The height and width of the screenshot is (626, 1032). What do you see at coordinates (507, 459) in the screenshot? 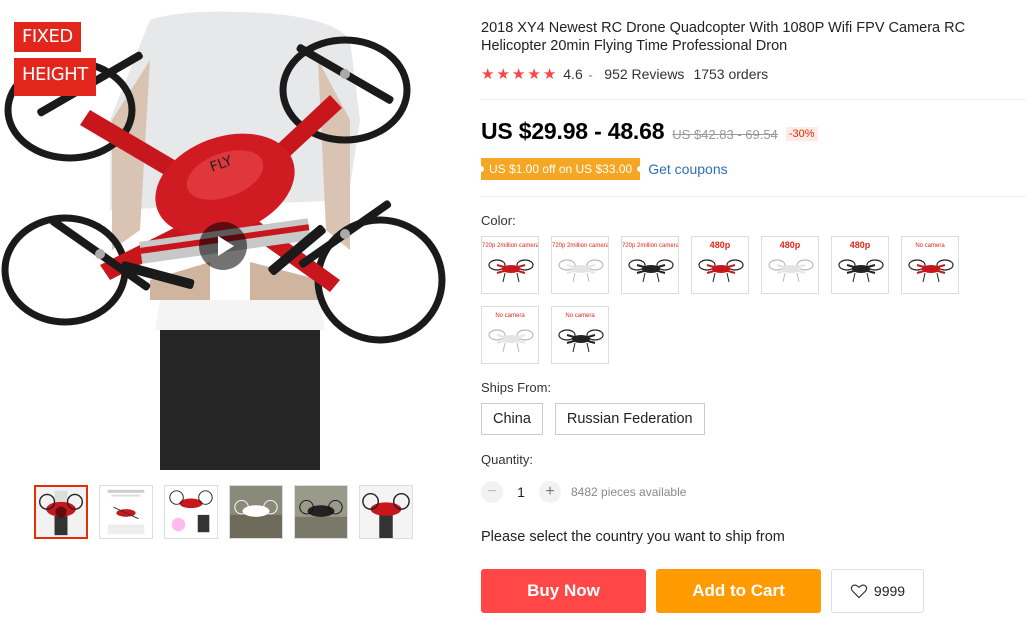
I see `quantity-label: Quantity:` at bounding box center [507, 459].